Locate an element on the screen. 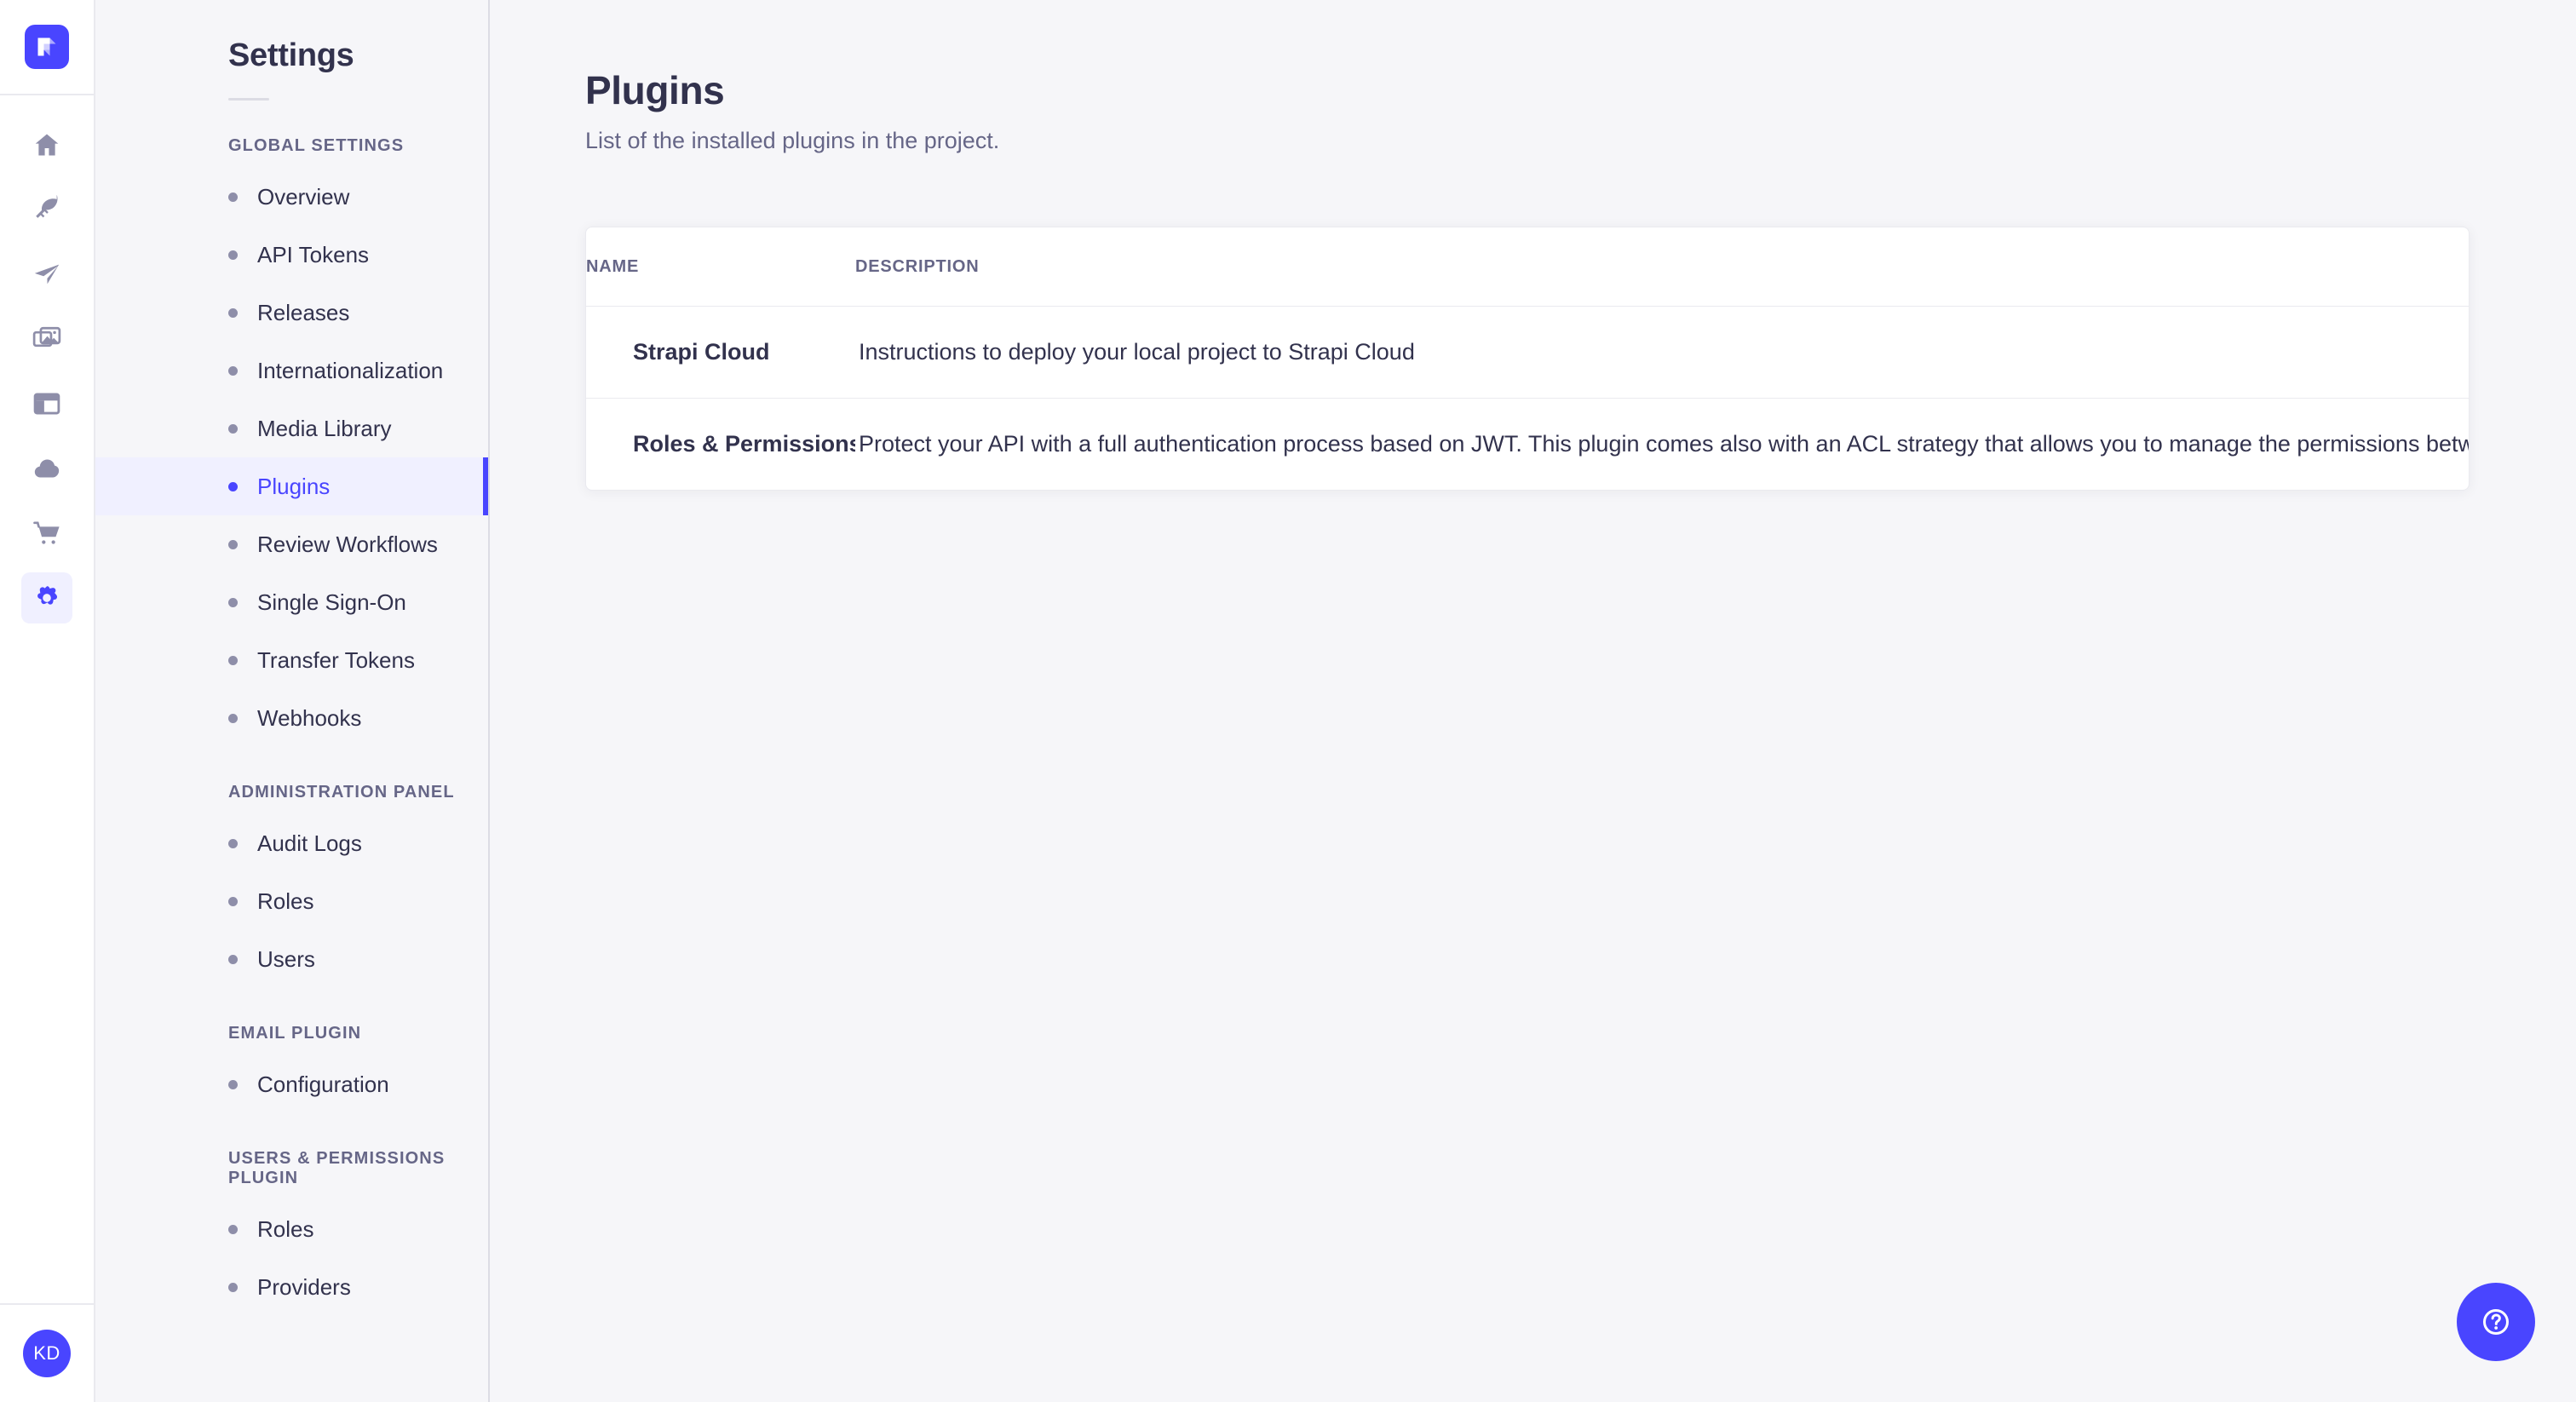 This screenshot has height=1402, width=2576. sidebar-item-providers: Providers is located at coordinates (291, 1287).